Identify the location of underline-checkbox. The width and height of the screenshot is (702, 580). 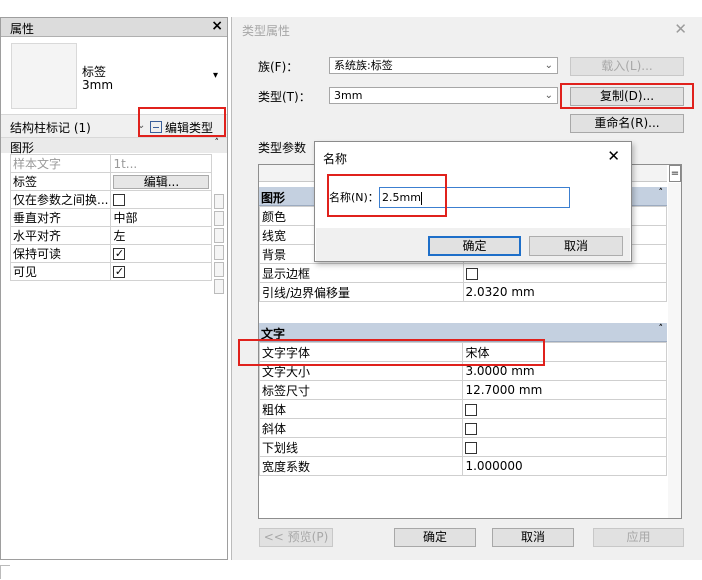
(471, 447).